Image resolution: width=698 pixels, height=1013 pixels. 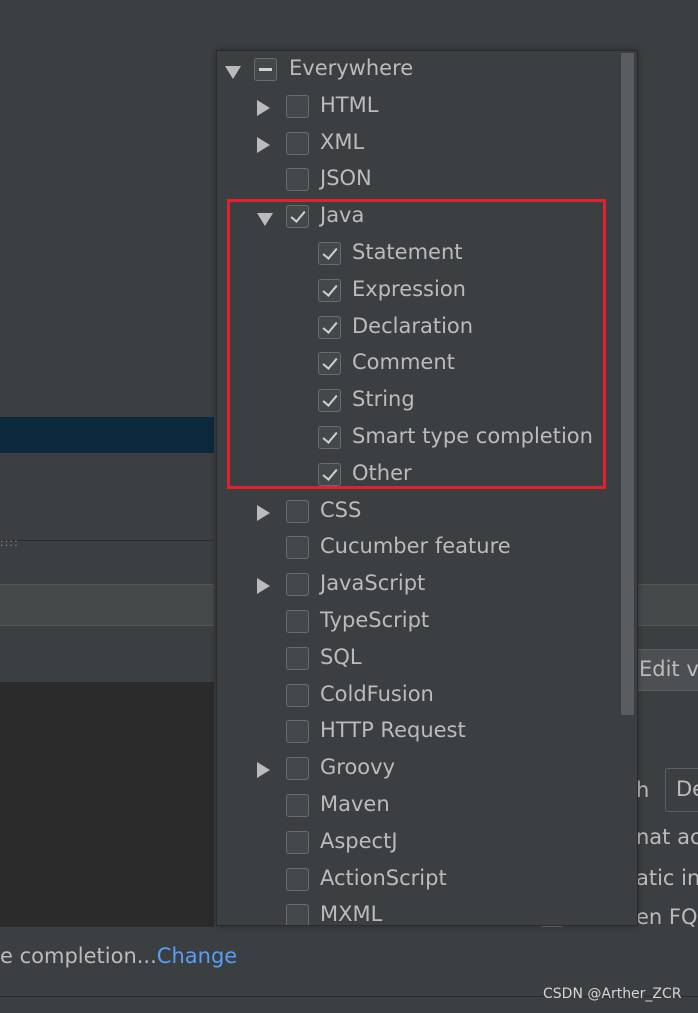 What do you see at coordinates (351, 914) in the screenshot?
I see `tree-label-mxml: MXML` at bounding box center [351, 914].